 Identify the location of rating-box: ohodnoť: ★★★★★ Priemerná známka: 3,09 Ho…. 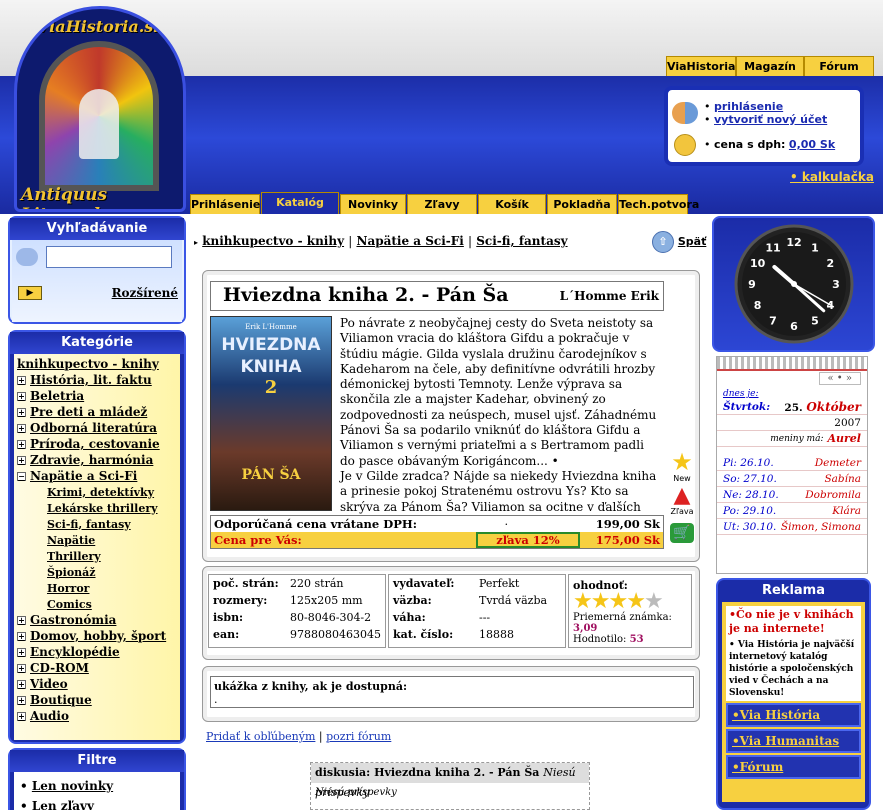
(630, 611).